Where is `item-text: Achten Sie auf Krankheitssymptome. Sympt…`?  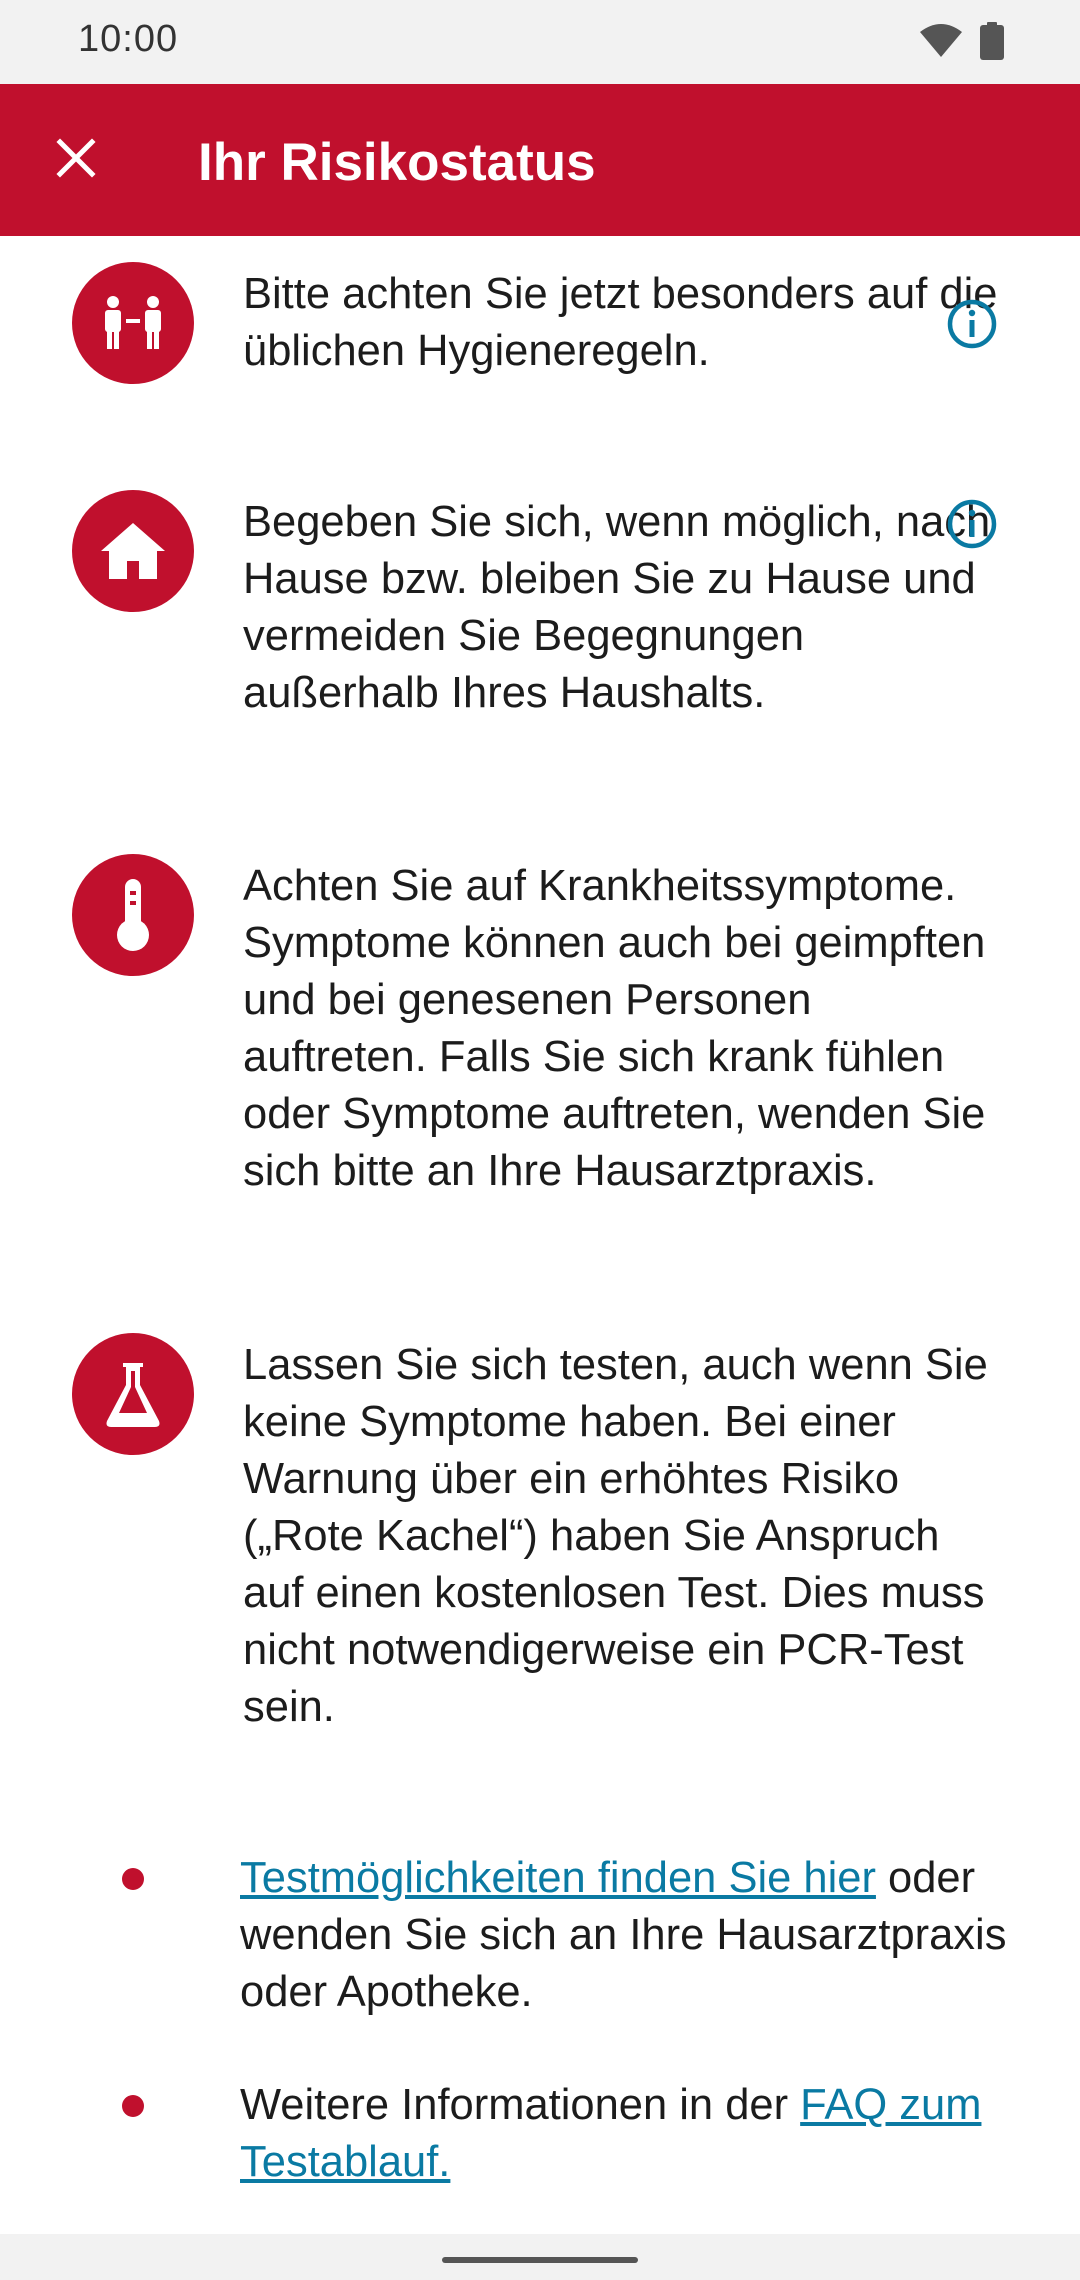
item-text: Achten Sie auf Krankheitssymptome. Sympt… is located at coordinates (614, 1028).